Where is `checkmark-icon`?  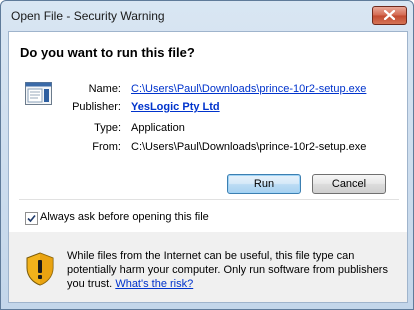
checkmark-icon is located at coordinates (31, 218).